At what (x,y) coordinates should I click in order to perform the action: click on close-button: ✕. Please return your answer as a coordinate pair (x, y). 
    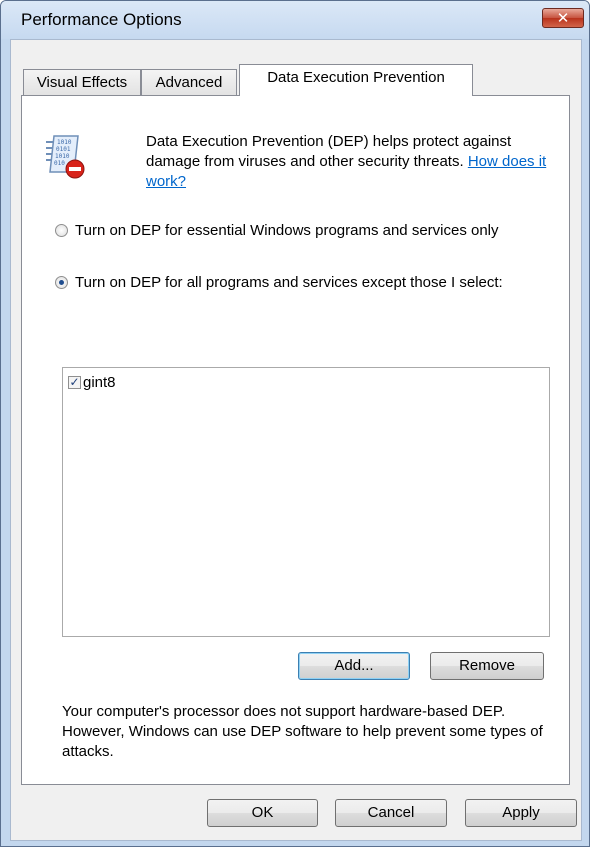
    Looking at the image, I should click on (563, 18).